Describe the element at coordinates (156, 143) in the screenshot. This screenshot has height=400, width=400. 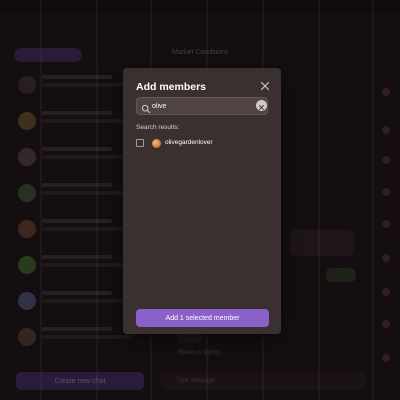
I see `avatar` at that location.